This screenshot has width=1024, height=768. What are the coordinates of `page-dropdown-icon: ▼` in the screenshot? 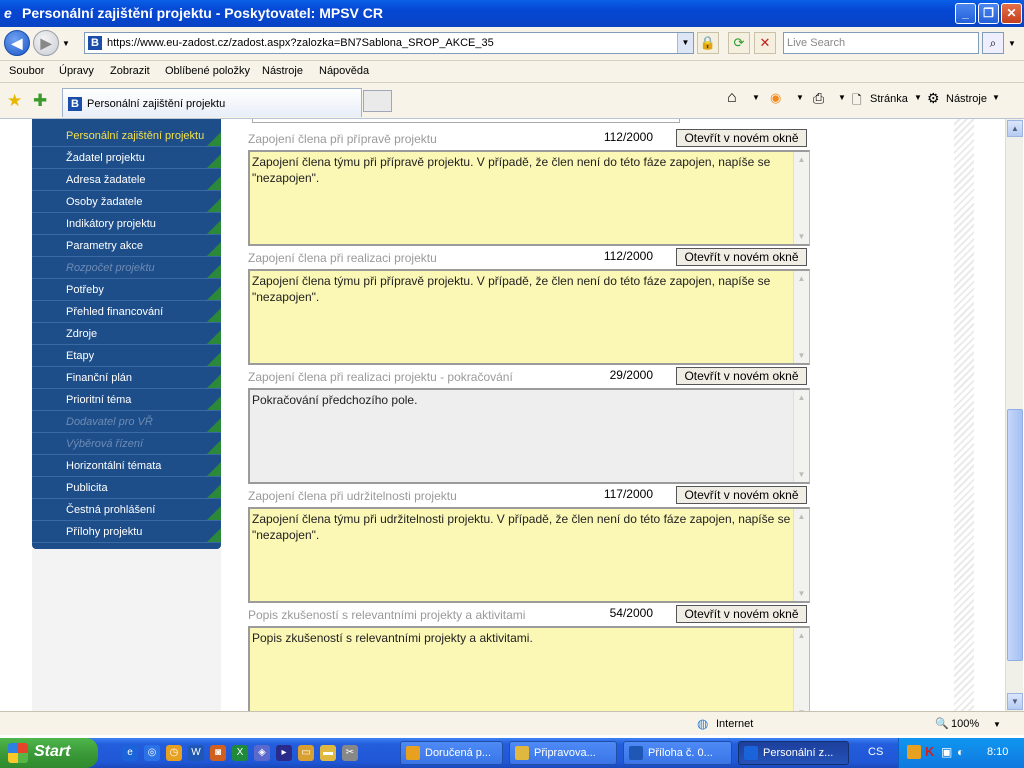 It's located at (918, 97).